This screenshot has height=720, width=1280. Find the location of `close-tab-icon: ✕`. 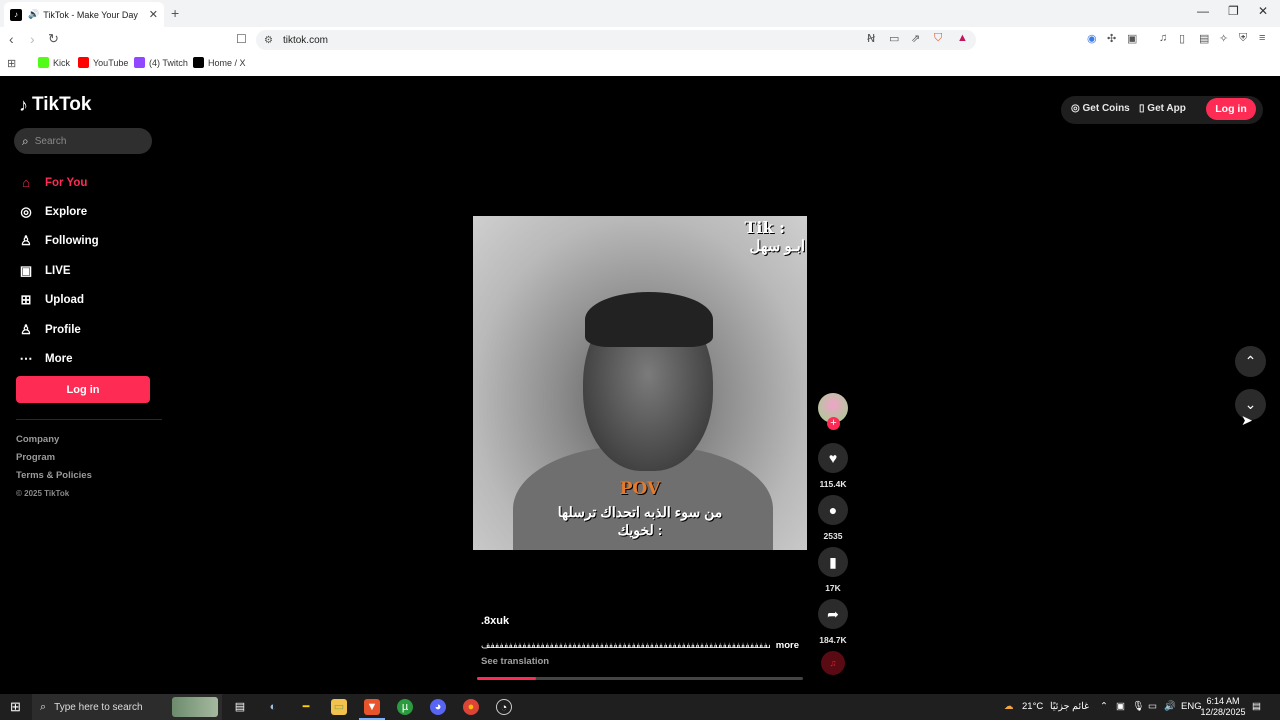

close-tab-icon: ✕ is located at coordinates (153, 14).